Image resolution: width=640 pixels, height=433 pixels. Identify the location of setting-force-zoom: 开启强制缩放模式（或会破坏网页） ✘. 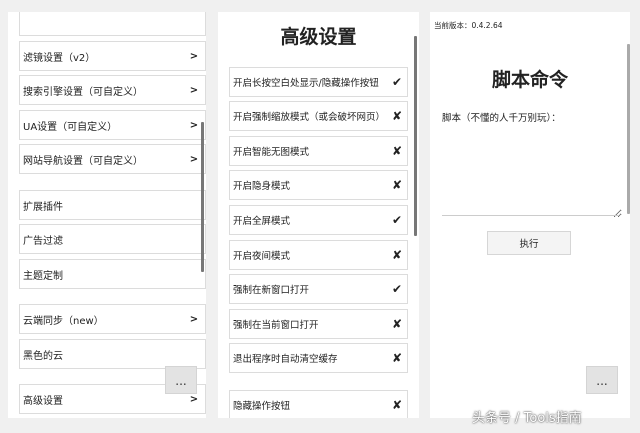
(318, 116).